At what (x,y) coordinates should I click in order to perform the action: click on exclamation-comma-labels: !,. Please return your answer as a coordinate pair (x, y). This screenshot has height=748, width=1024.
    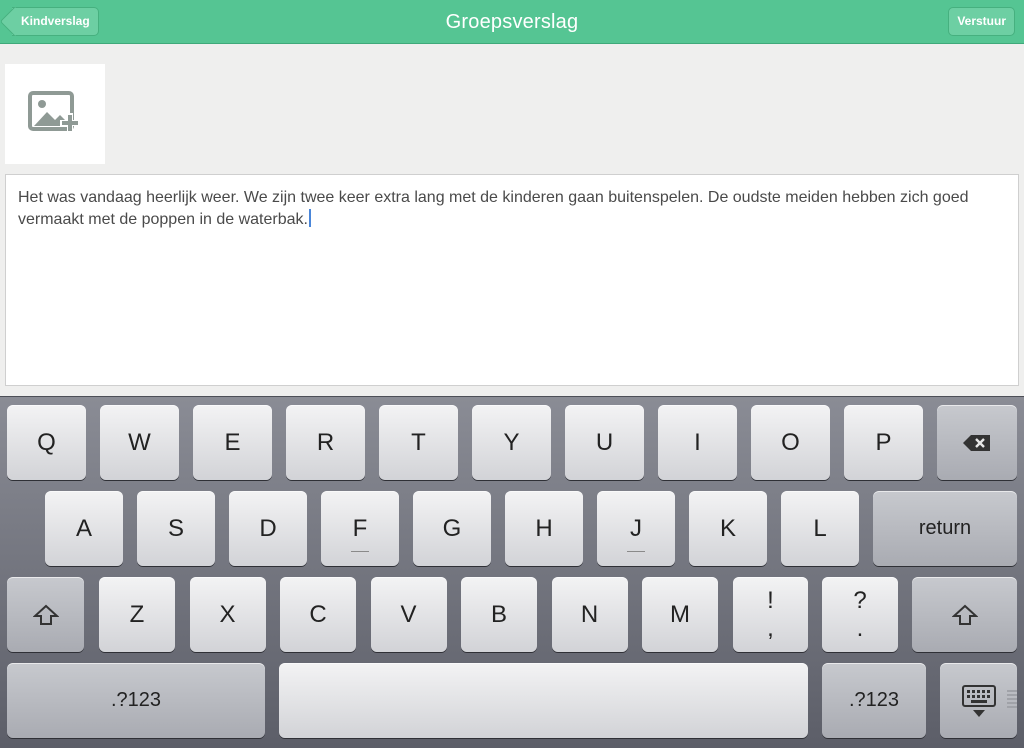
    Looking at the image, I should click on (770, 615).